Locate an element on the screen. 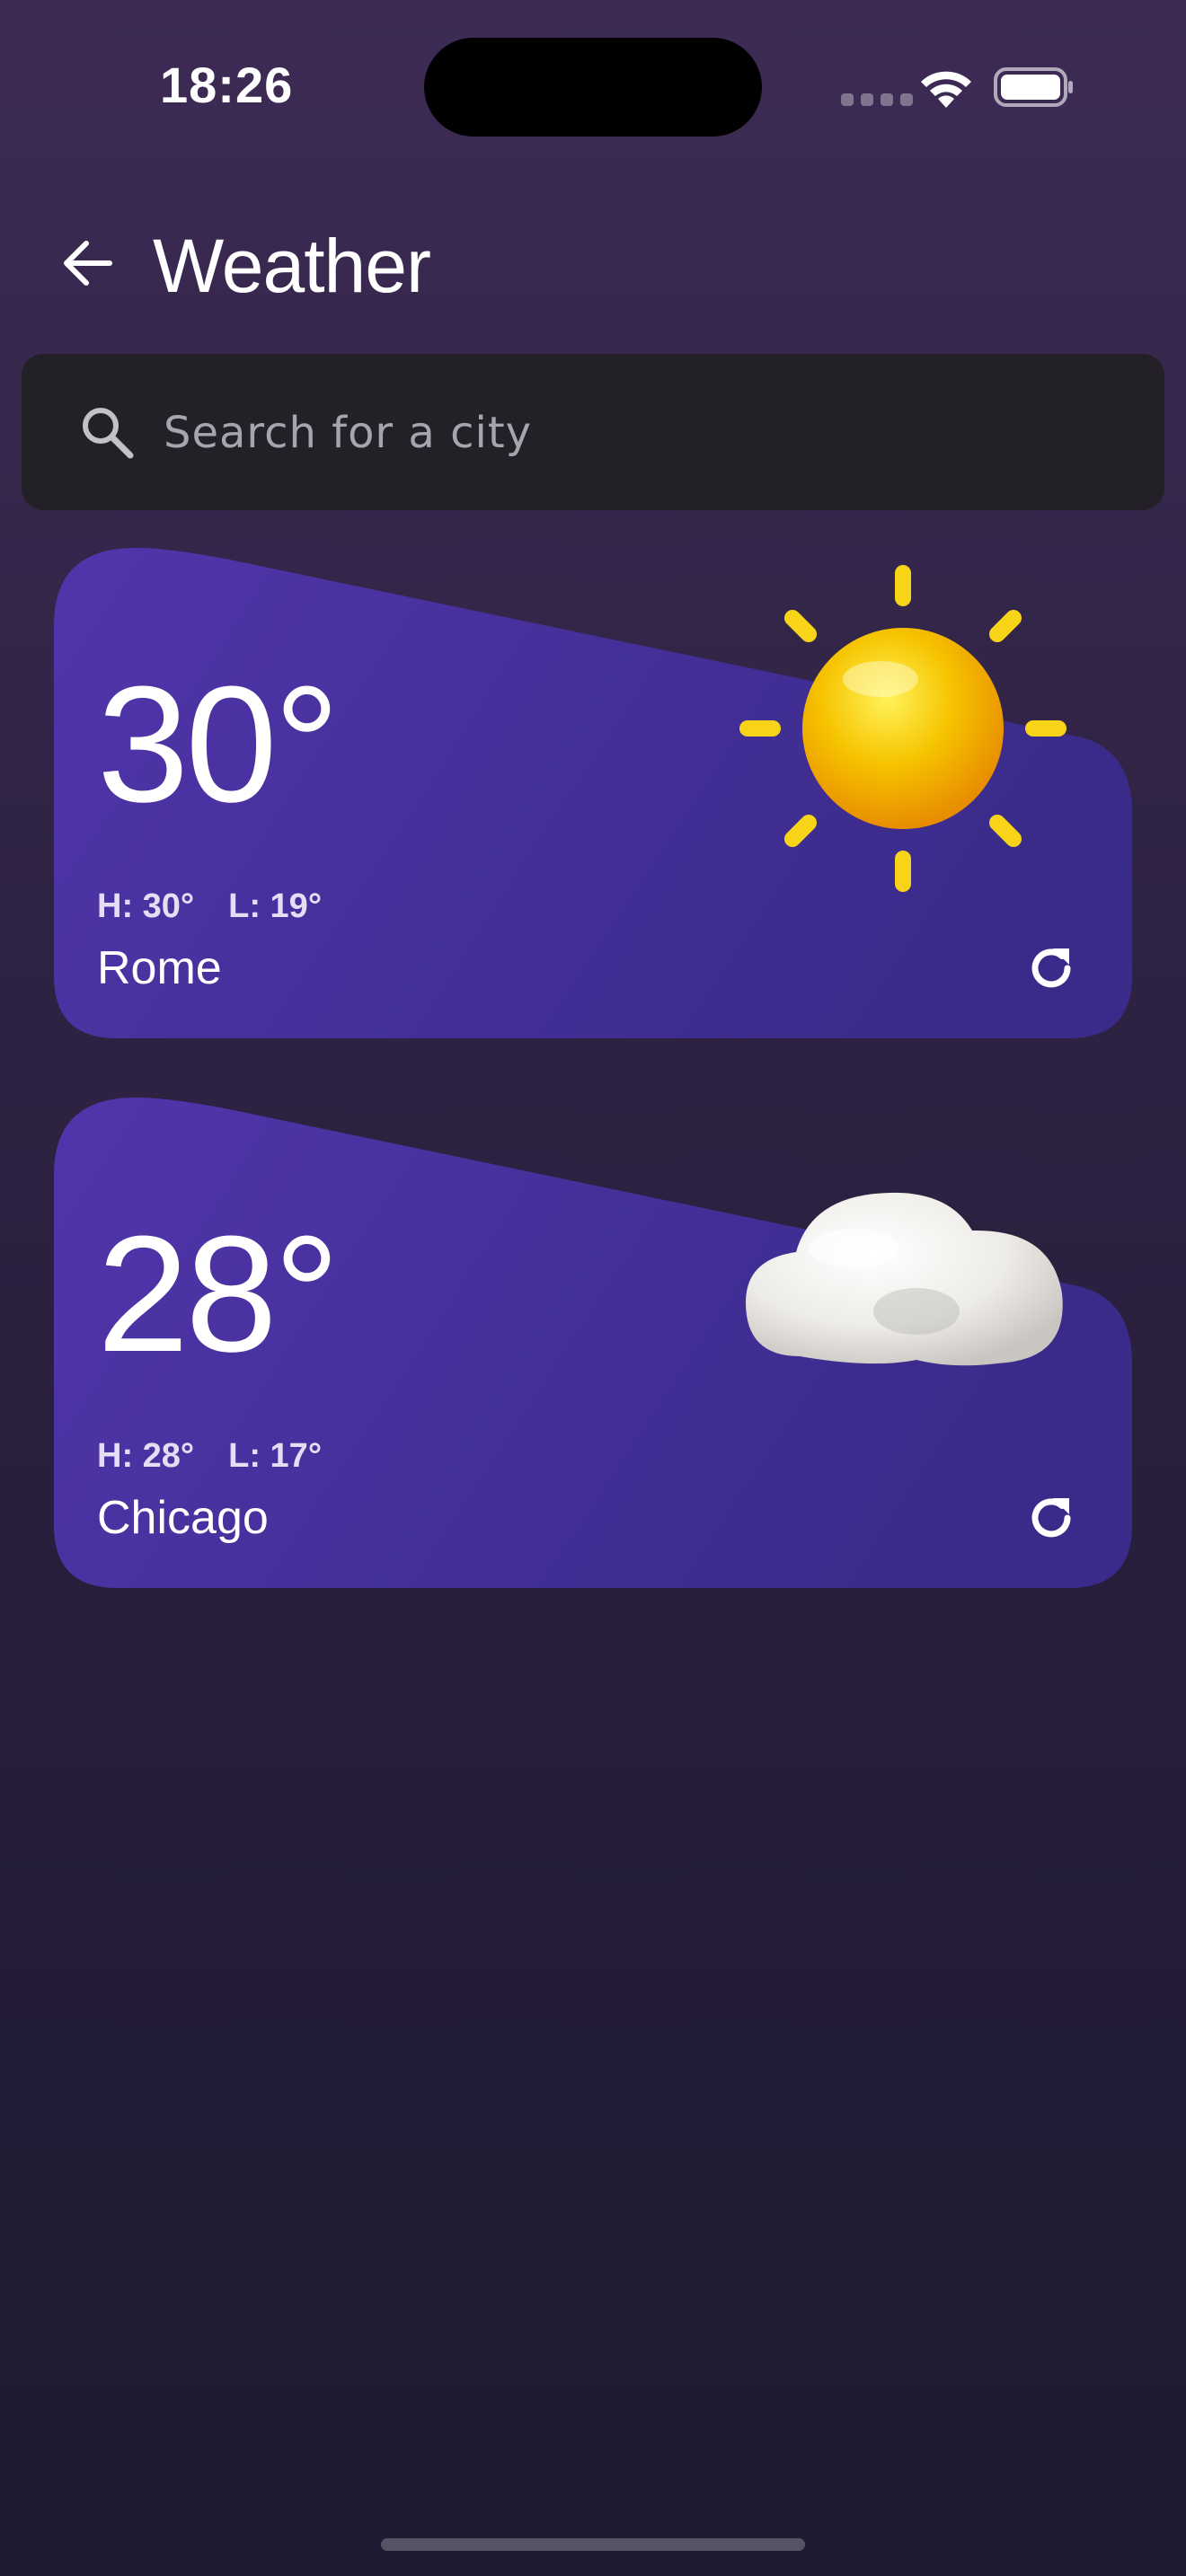 This screenshot has height=2576, width=1186. high-temperature: H: 30° is located at coordinates (146, 906).